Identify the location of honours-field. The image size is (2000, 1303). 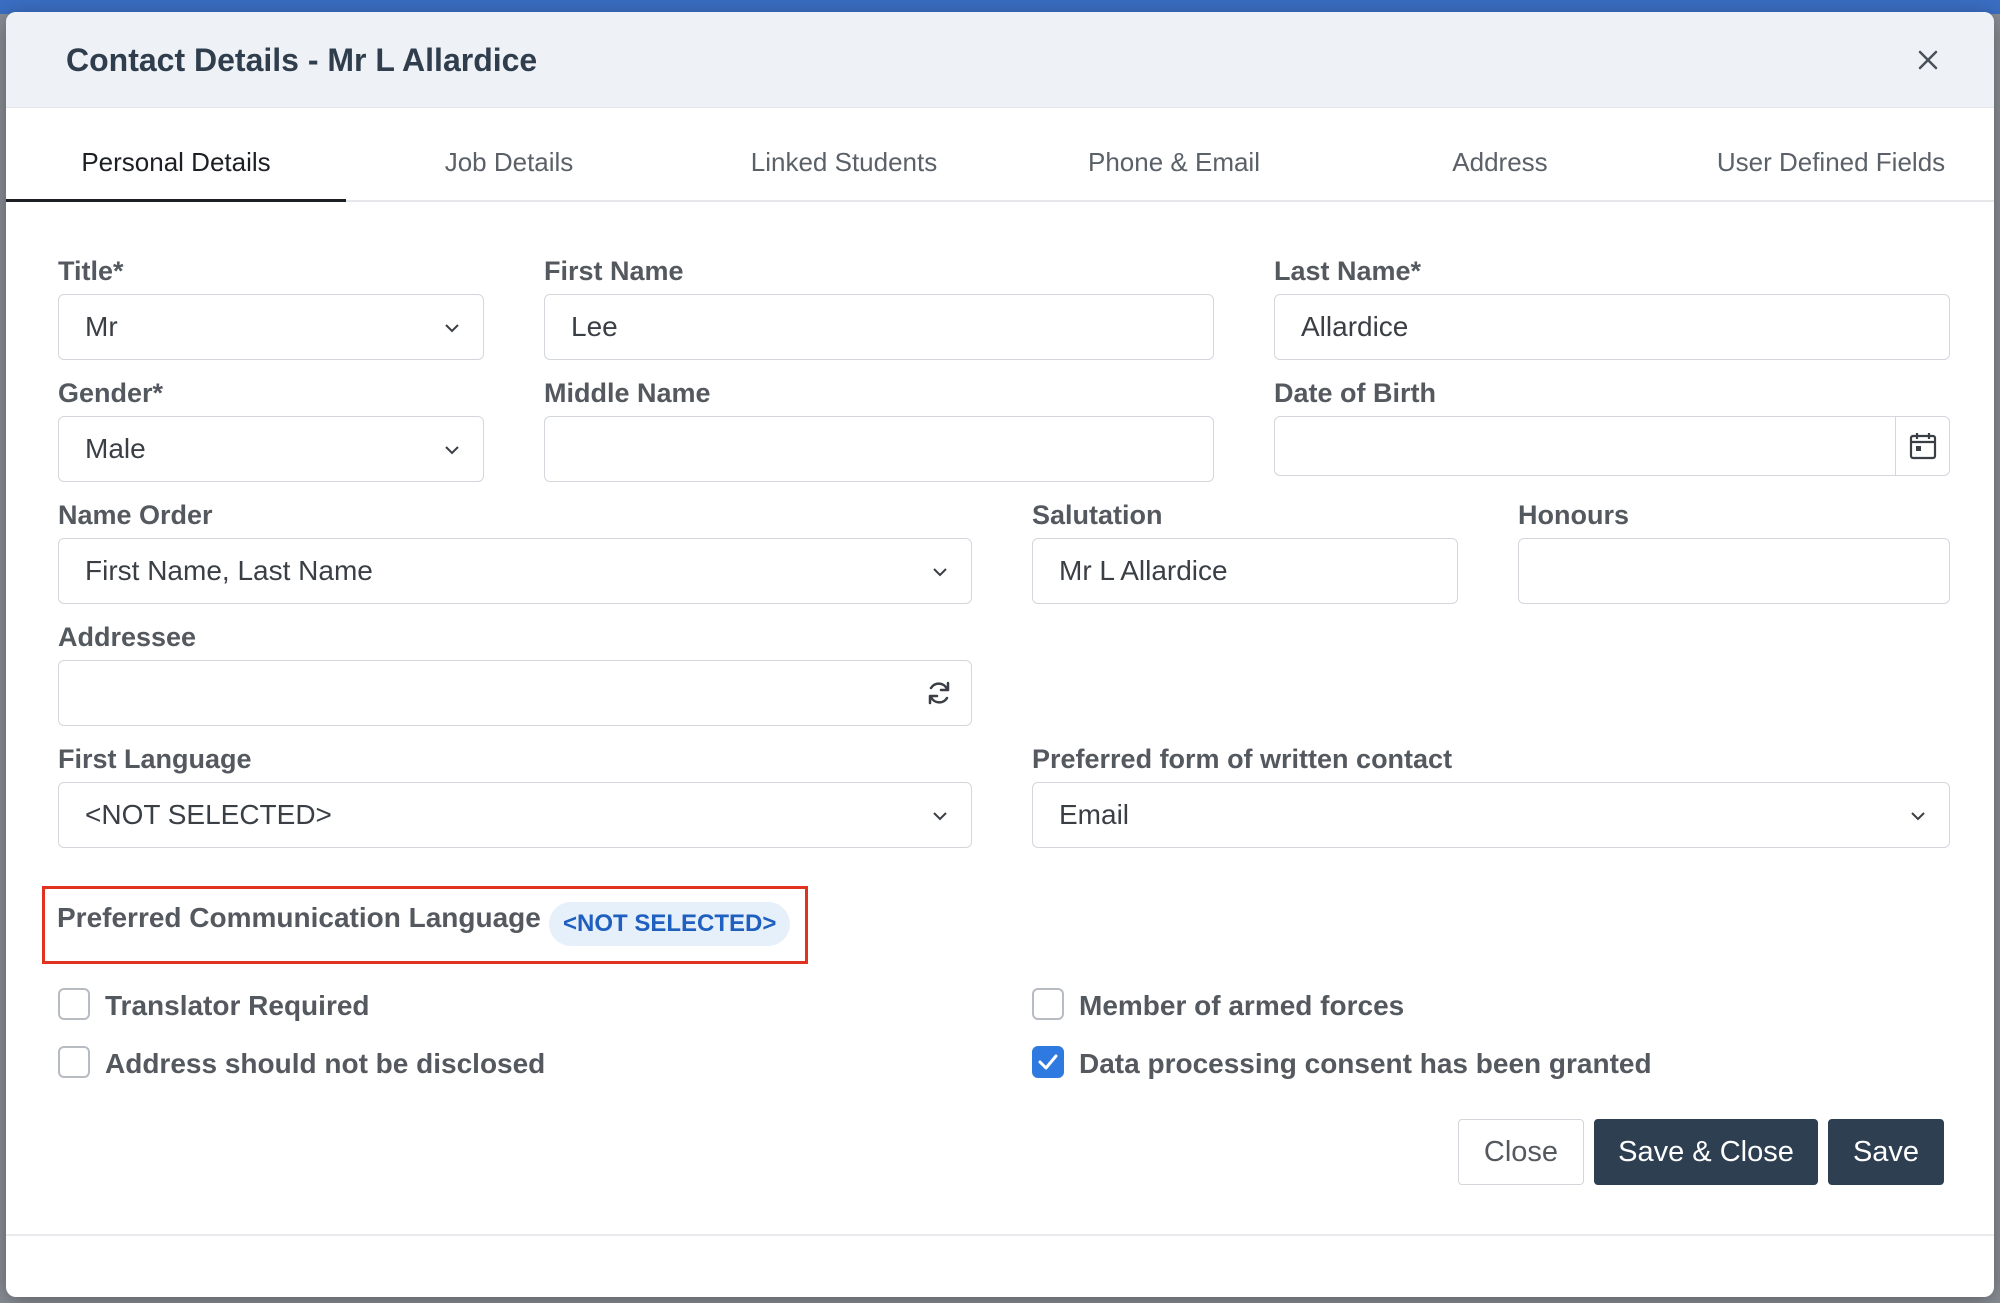
(1734, 571).